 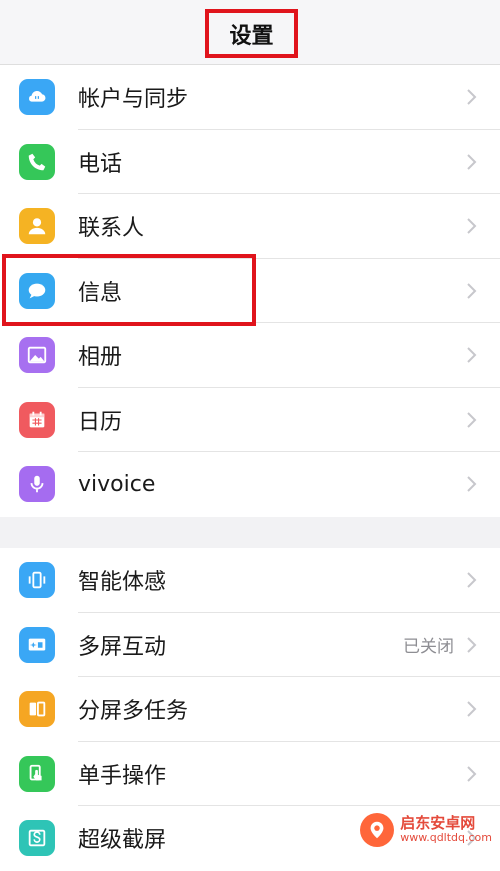 What do you see at coordinates (37, 419) in the screenshot?
I see `calendar-icon` at bounding box center [37, 419].